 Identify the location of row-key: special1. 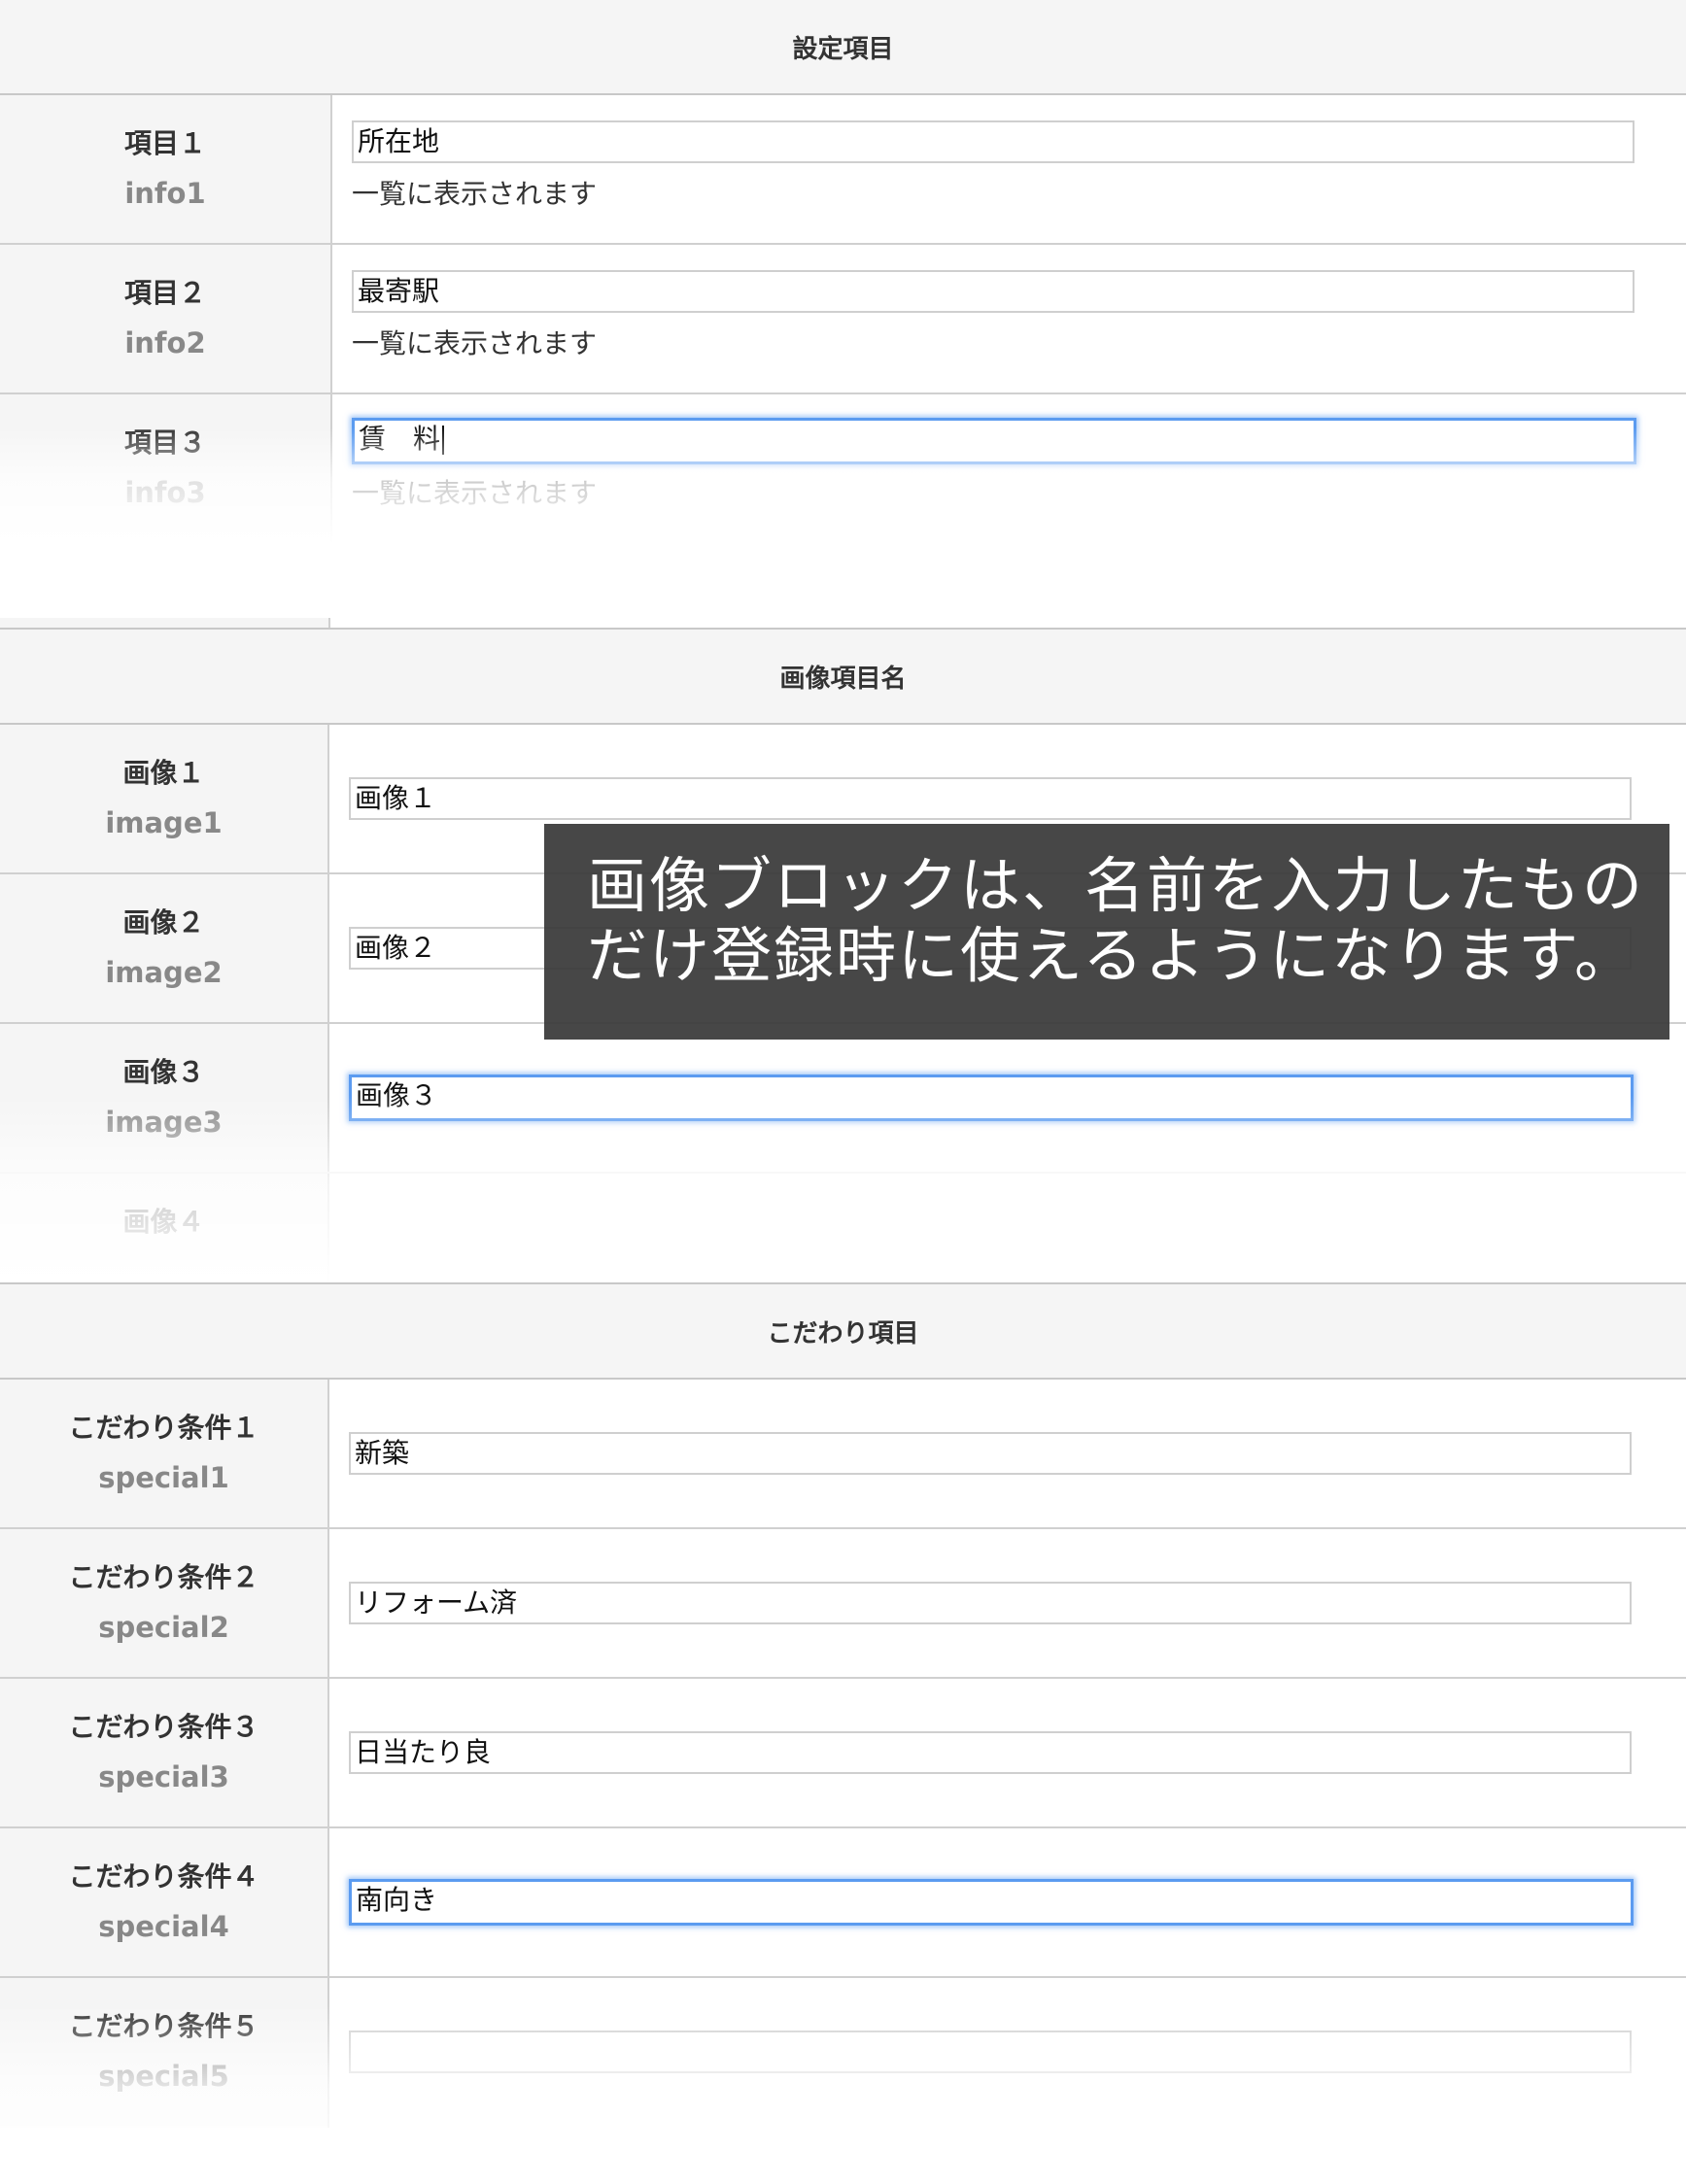
(163, 1477).